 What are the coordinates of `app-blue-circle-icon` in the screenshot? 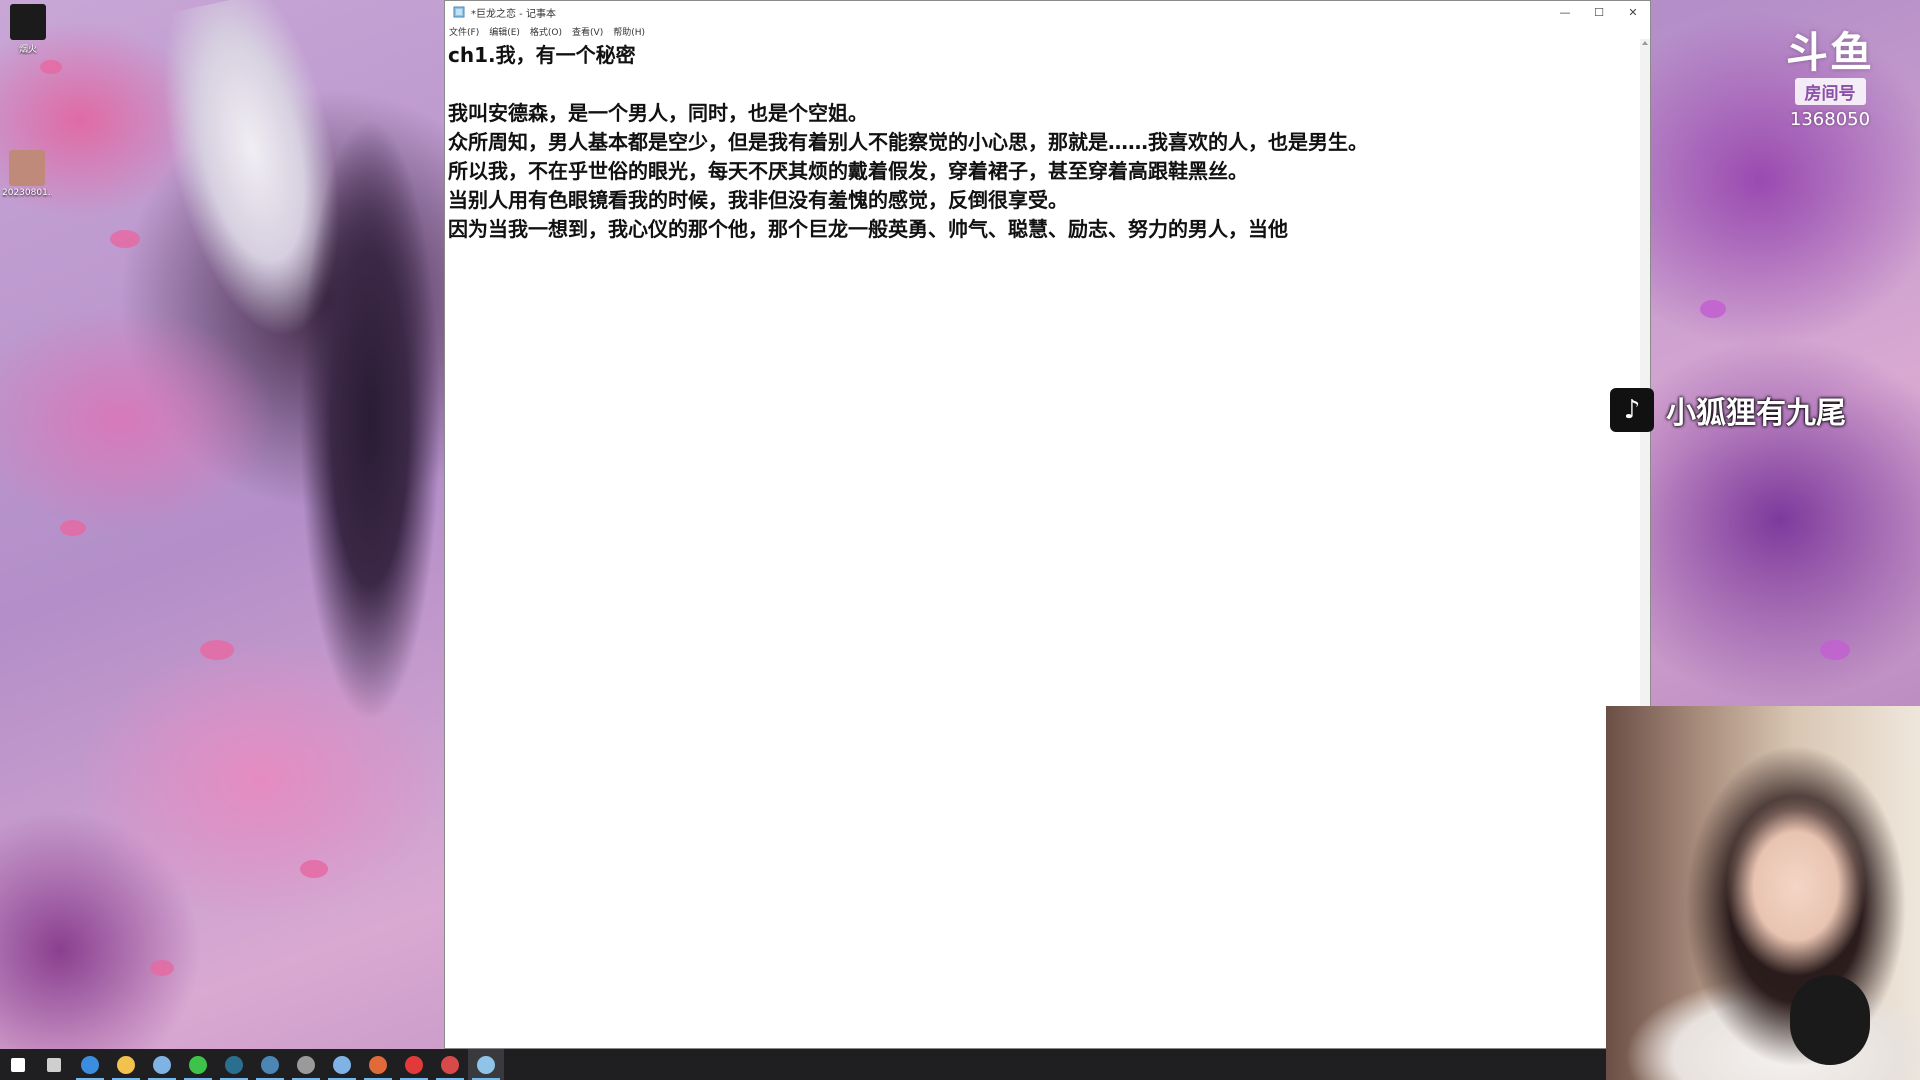 It's located at (90, 1064).